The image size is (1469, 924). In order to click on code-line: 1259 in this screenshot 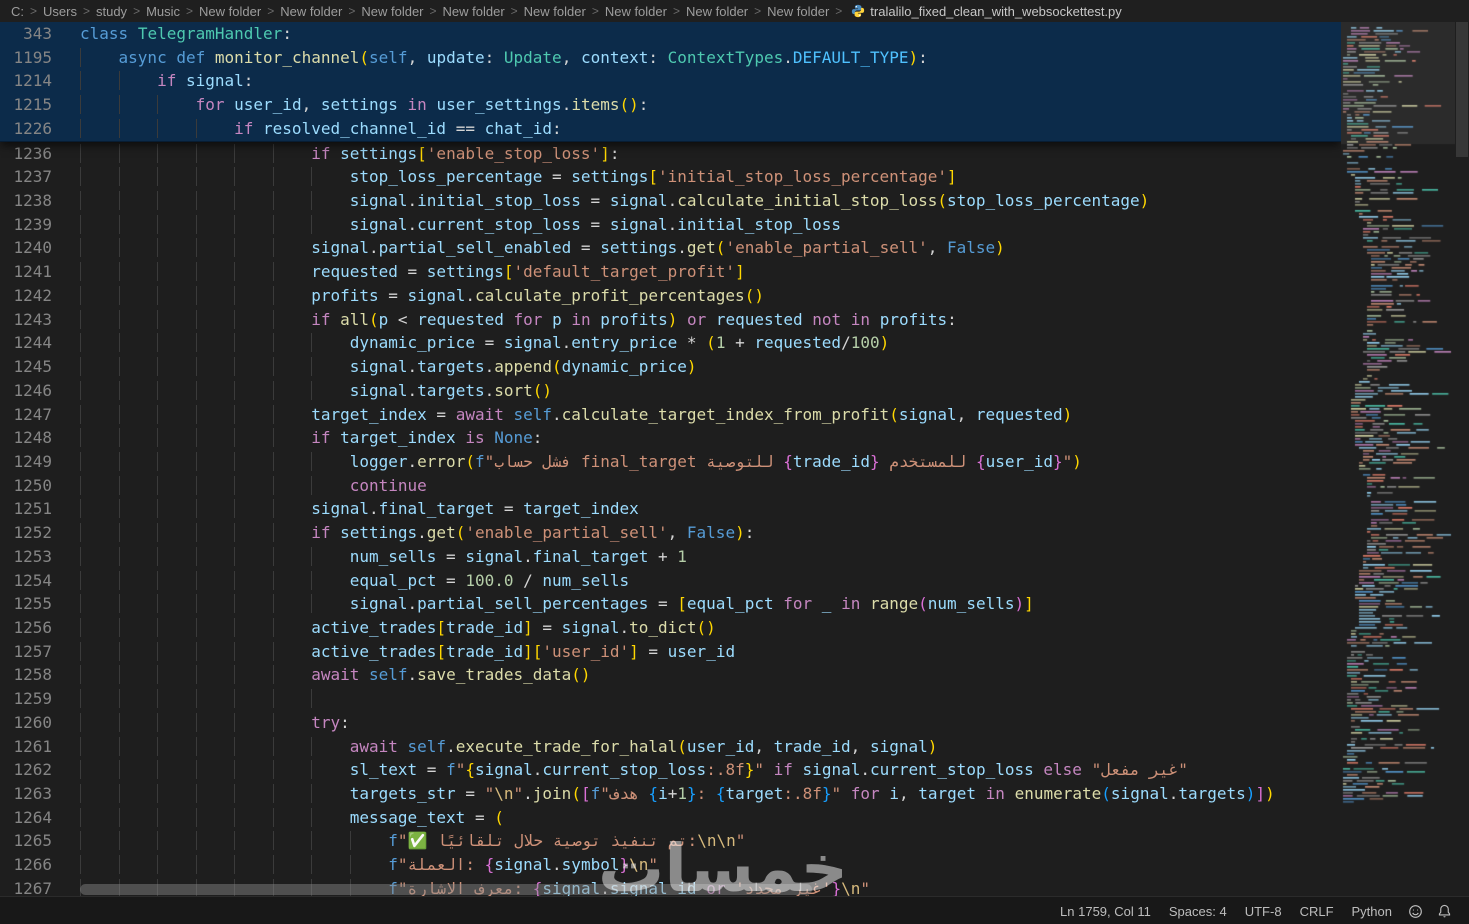, I will do `click(670, 699)`.